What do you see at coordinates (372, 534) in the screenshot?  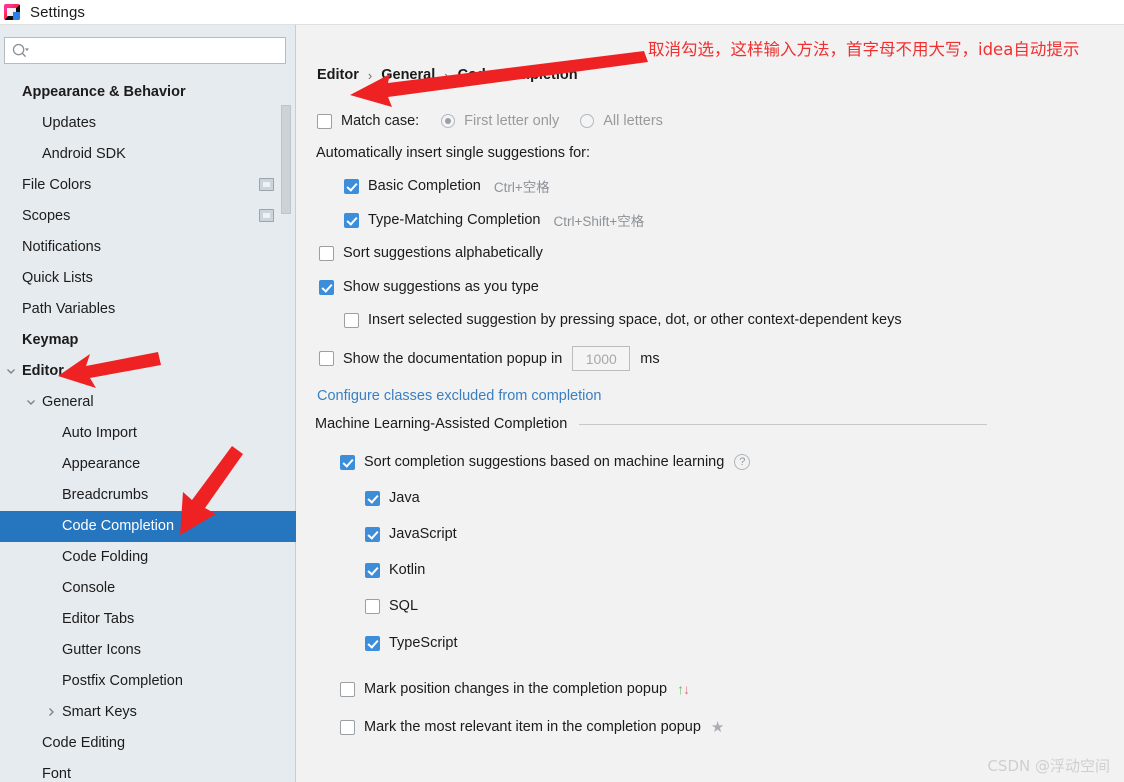 I see `ml-lang-javascript-checkbox` at bounding box center [372, 534].